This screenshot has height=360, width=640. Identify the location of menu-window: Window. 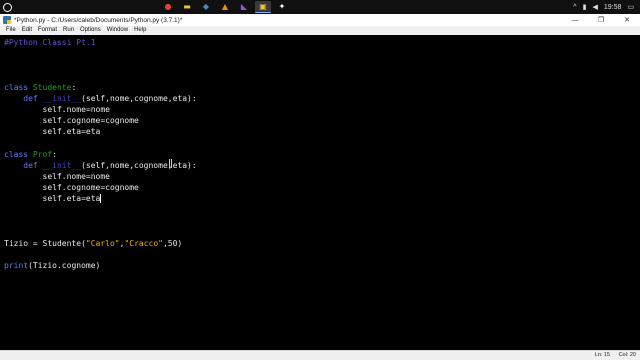
(117, 30).